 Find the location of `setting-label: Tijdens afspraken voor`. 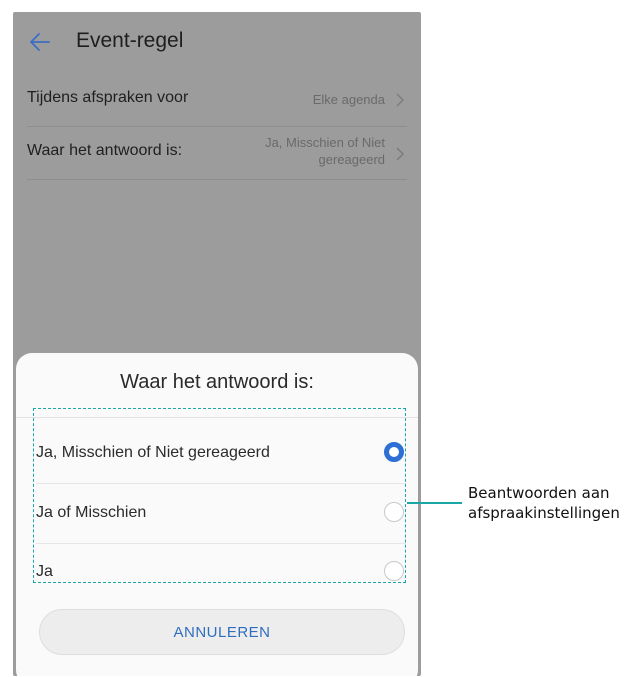

setting-label: Tijdens afspraken voor is located at coordinates (108, 97).